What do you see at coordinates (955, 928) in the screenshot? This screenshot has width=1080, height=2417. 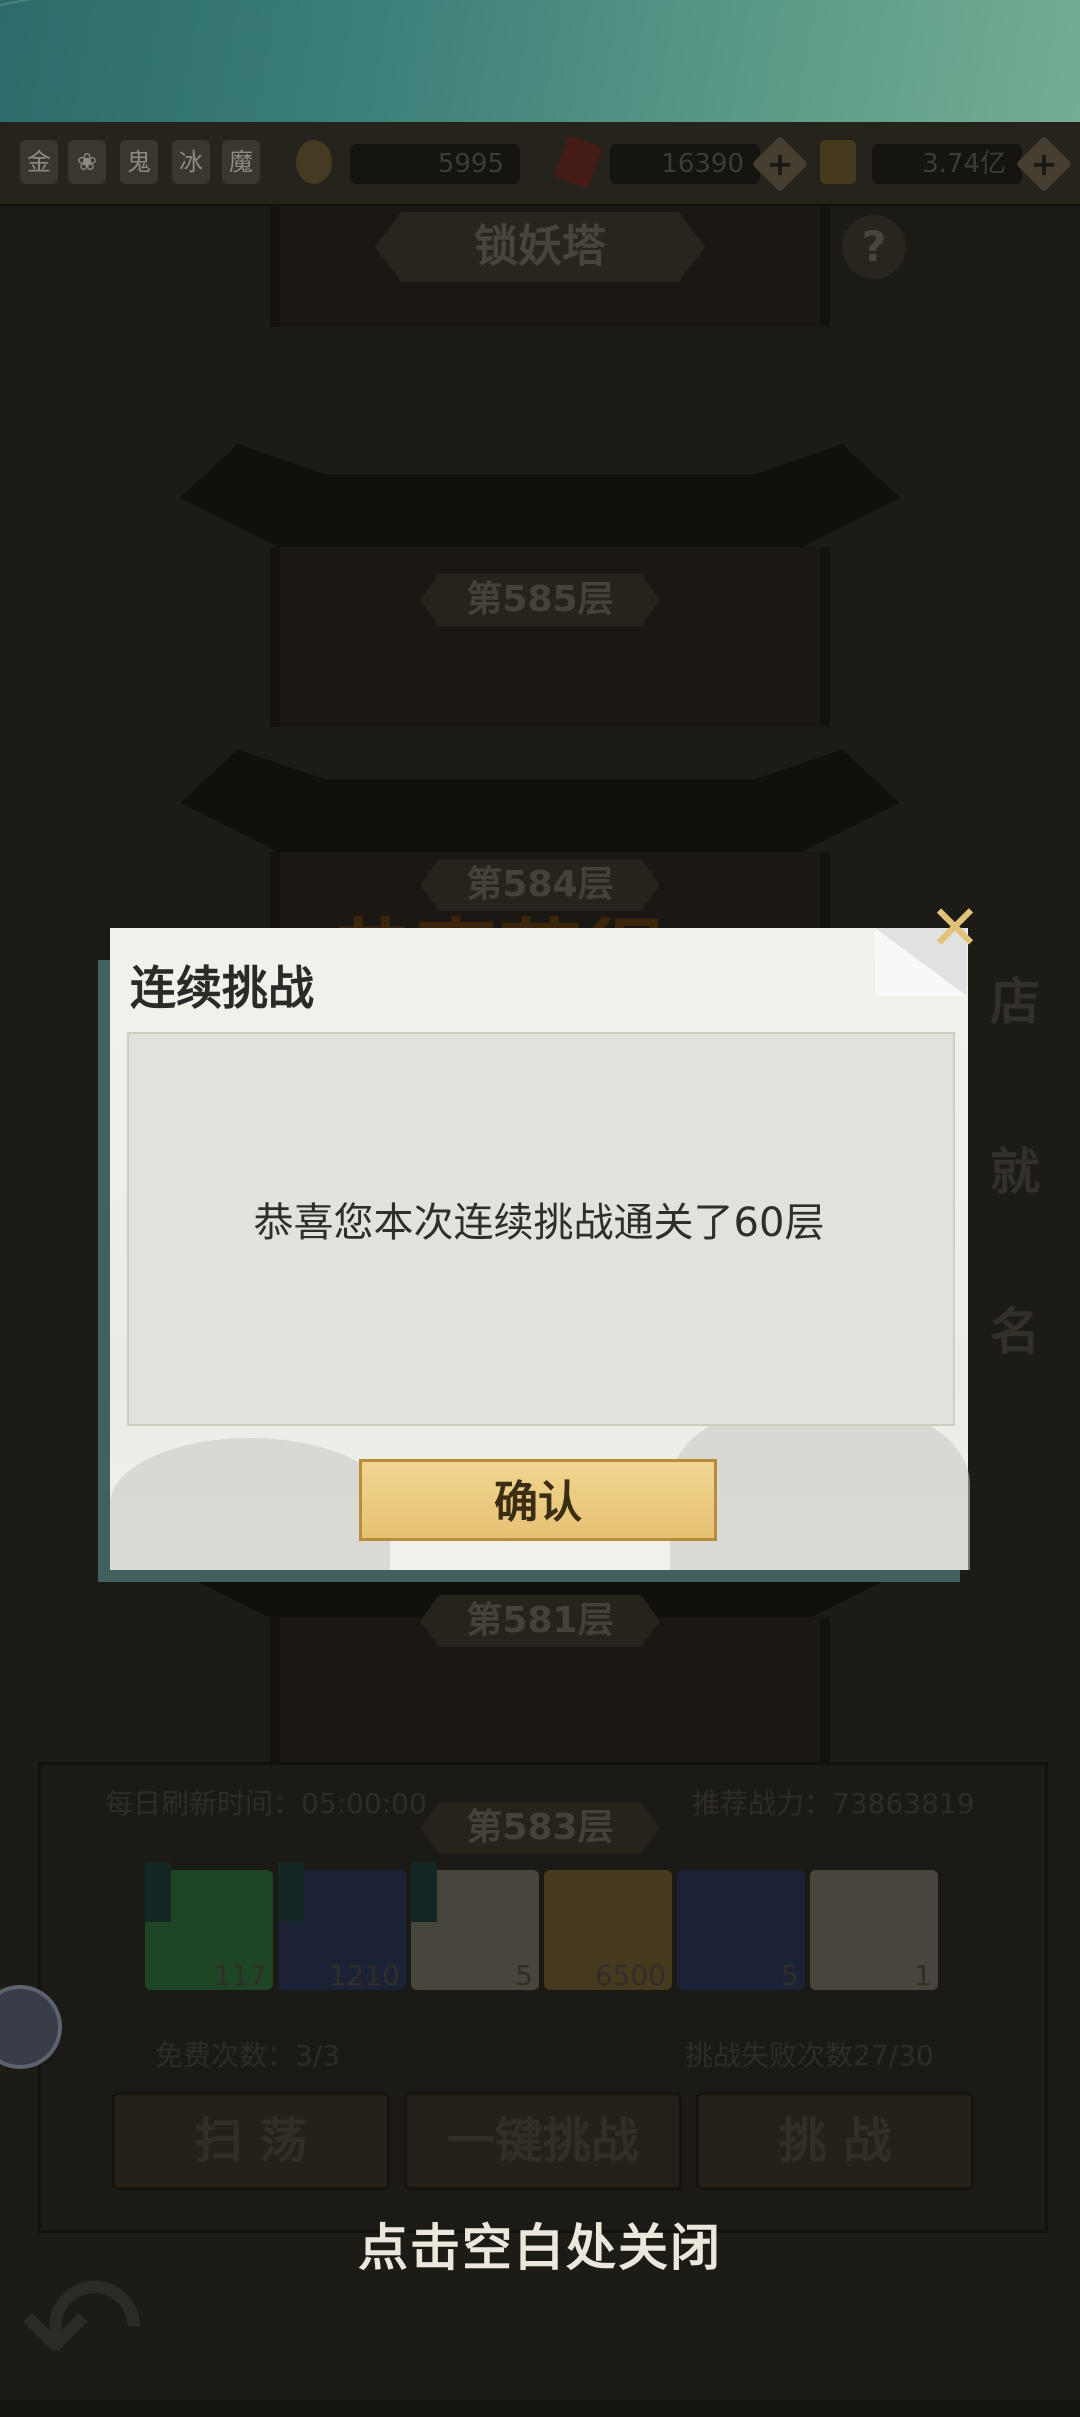 I see `close-icon: ✕` at bounding box center [955, 928].